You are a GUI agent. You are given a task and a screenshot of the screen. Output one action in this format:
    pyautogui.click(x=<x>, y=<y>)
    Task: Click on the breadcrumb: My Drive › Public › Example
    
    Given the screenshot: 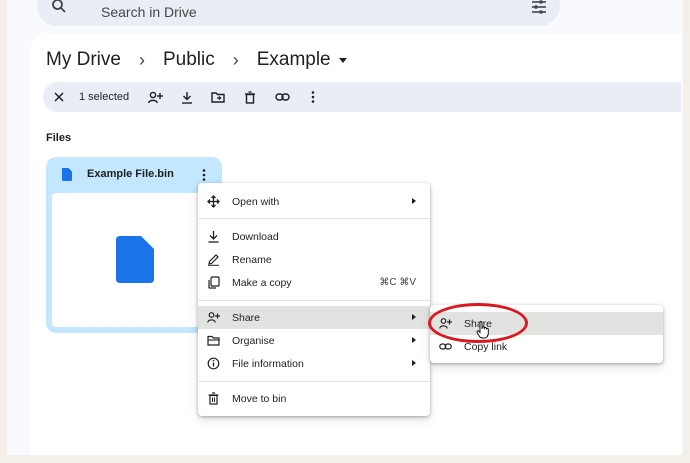 What is the action you would take?
    pyautogui.click(x=196, y=60)
    